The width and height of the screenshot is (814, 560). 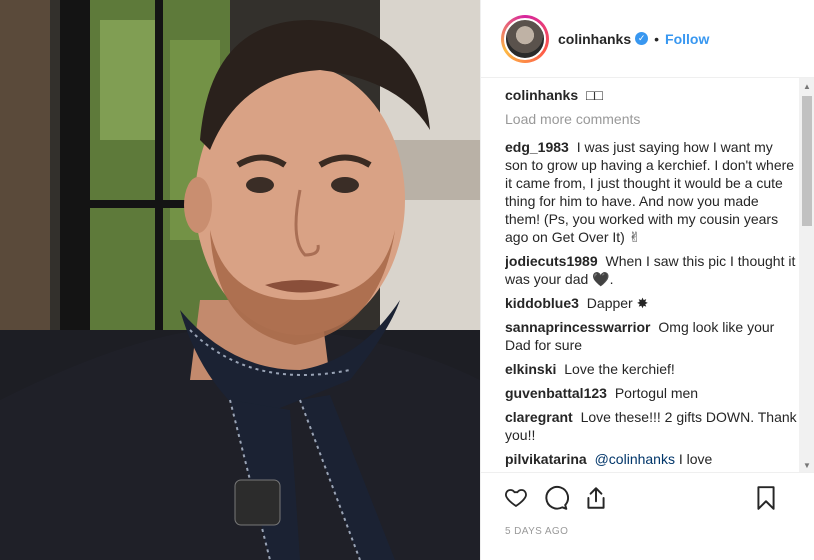 What do you see at coordinates (687, 39) in the screenshot?
I see `follow-button: Follow` at bounding box center [687, 39].